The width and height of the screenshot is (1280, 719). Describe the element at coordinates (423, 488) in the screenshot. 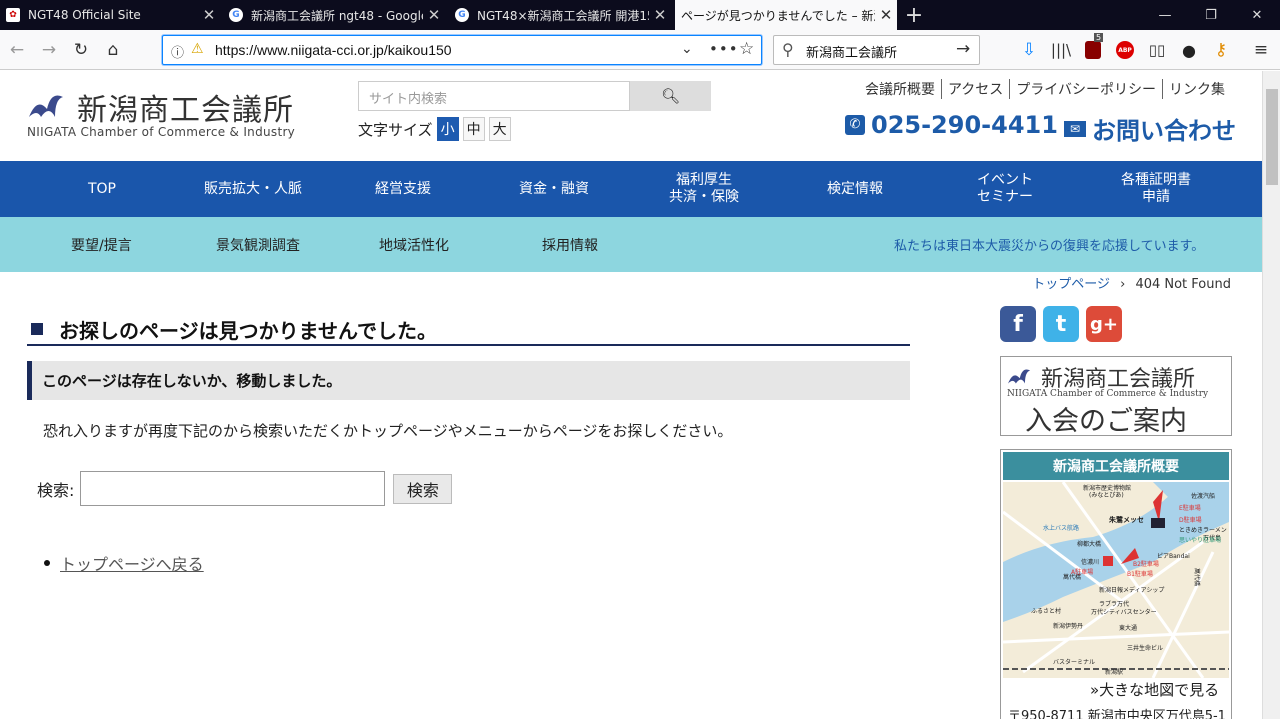

I see `search-button: 検索` at that location.